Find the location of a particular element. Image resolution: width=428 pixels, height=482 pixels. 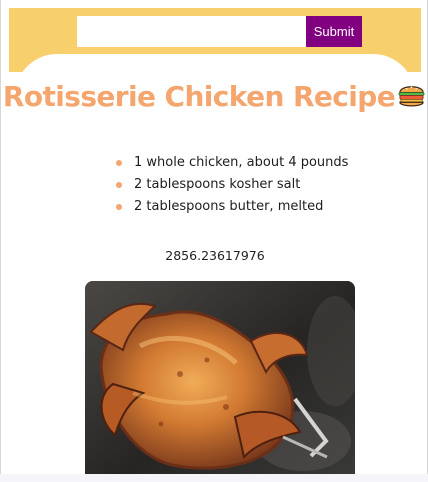

numeric-value: 2856.23617976 is located at coordinates (215, 255).